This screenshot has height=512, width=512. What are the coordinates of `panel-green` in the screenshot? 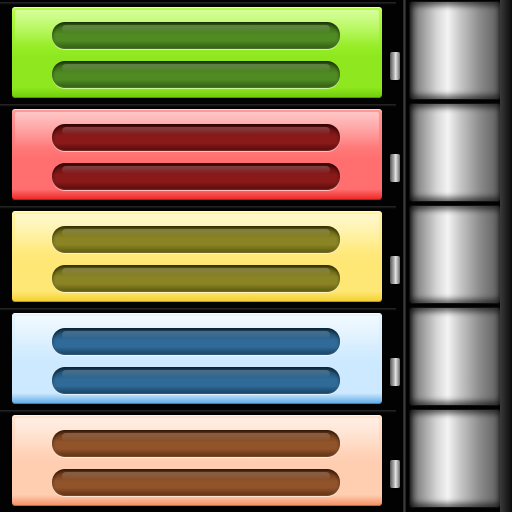 It's located at (197, 52).